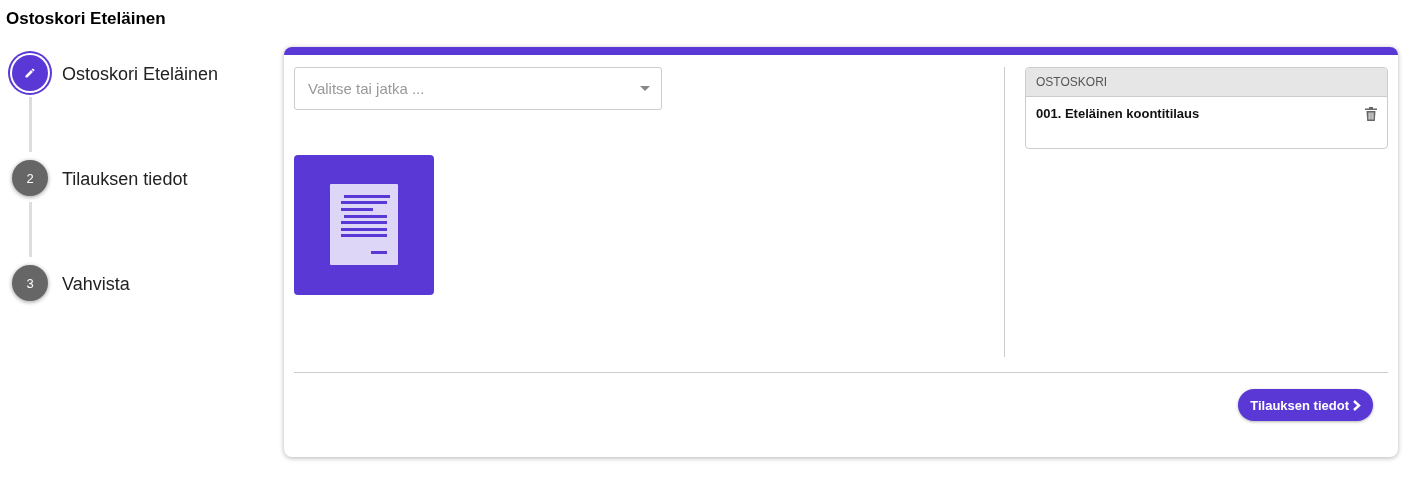  Describe the element at coordinates (1305, 405) in the screenshot. I see `next-button: Tilauksen tiedot` at that location.